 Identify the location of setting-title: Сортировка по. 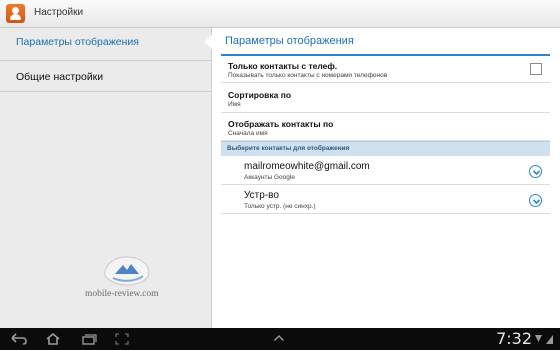
(260, 95).